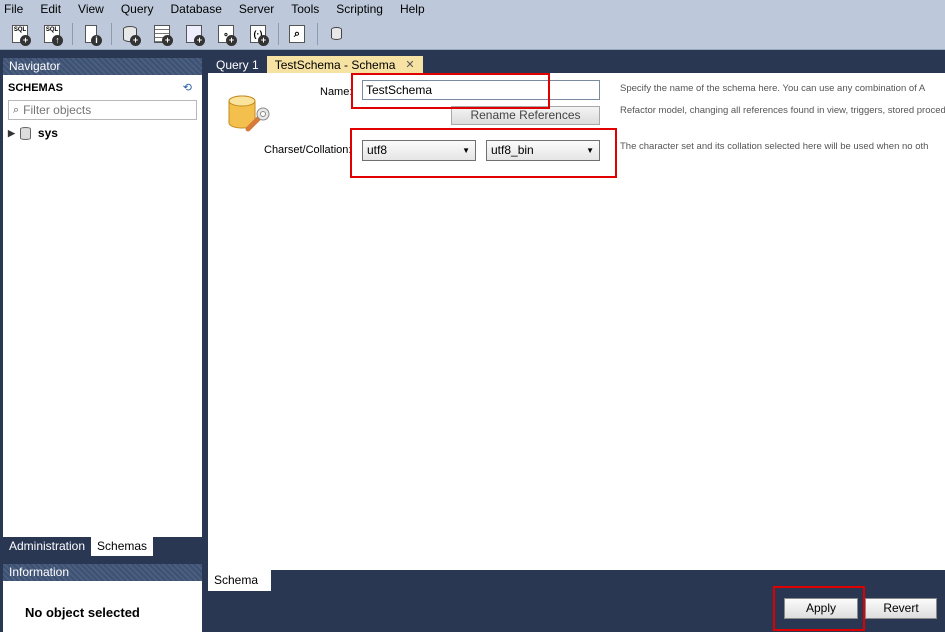 This screenshot has height=632, width=945. I want to click on rename-references-button: Rename References, so click(525, 115).